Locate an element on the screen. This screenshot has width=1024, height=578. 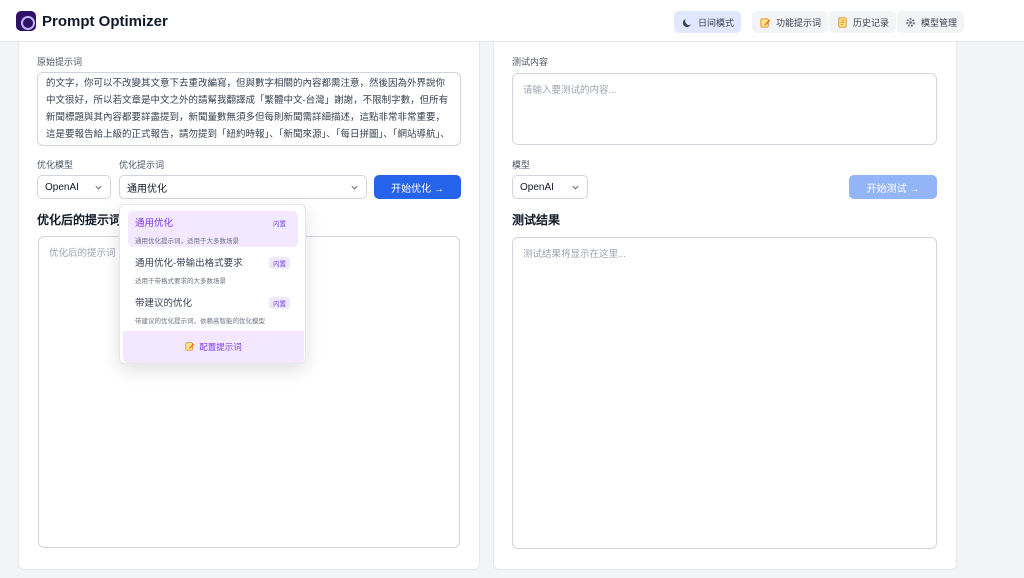
optimize-template-value: 通用优化 is located at coordinates (147, 189).